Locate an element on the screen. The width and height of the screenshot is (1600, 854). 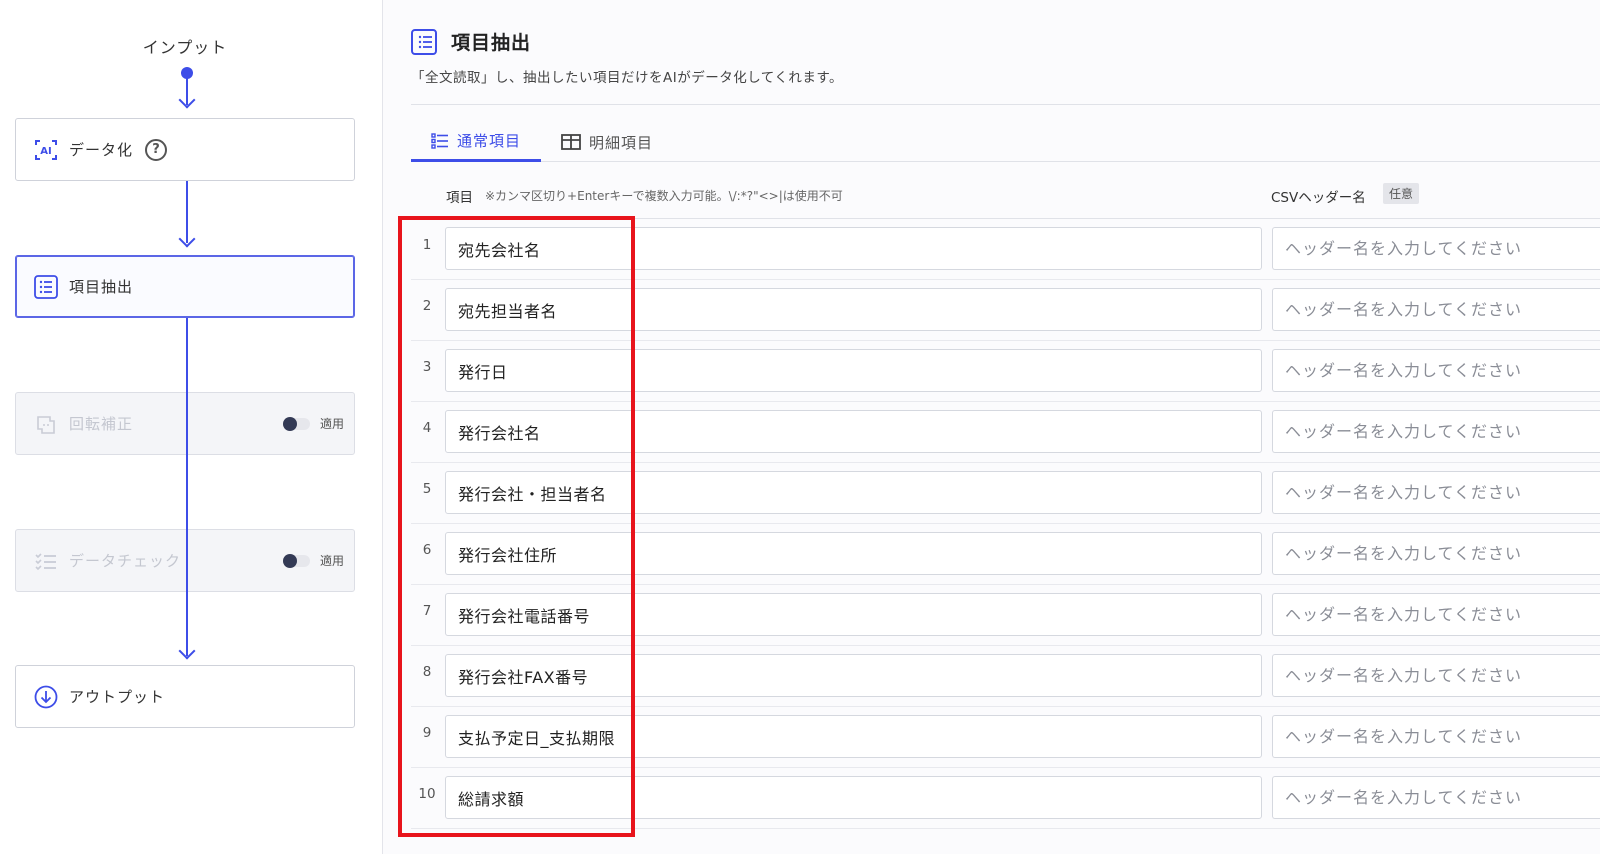
highlight-annotation is located at coordinates (516, 526).